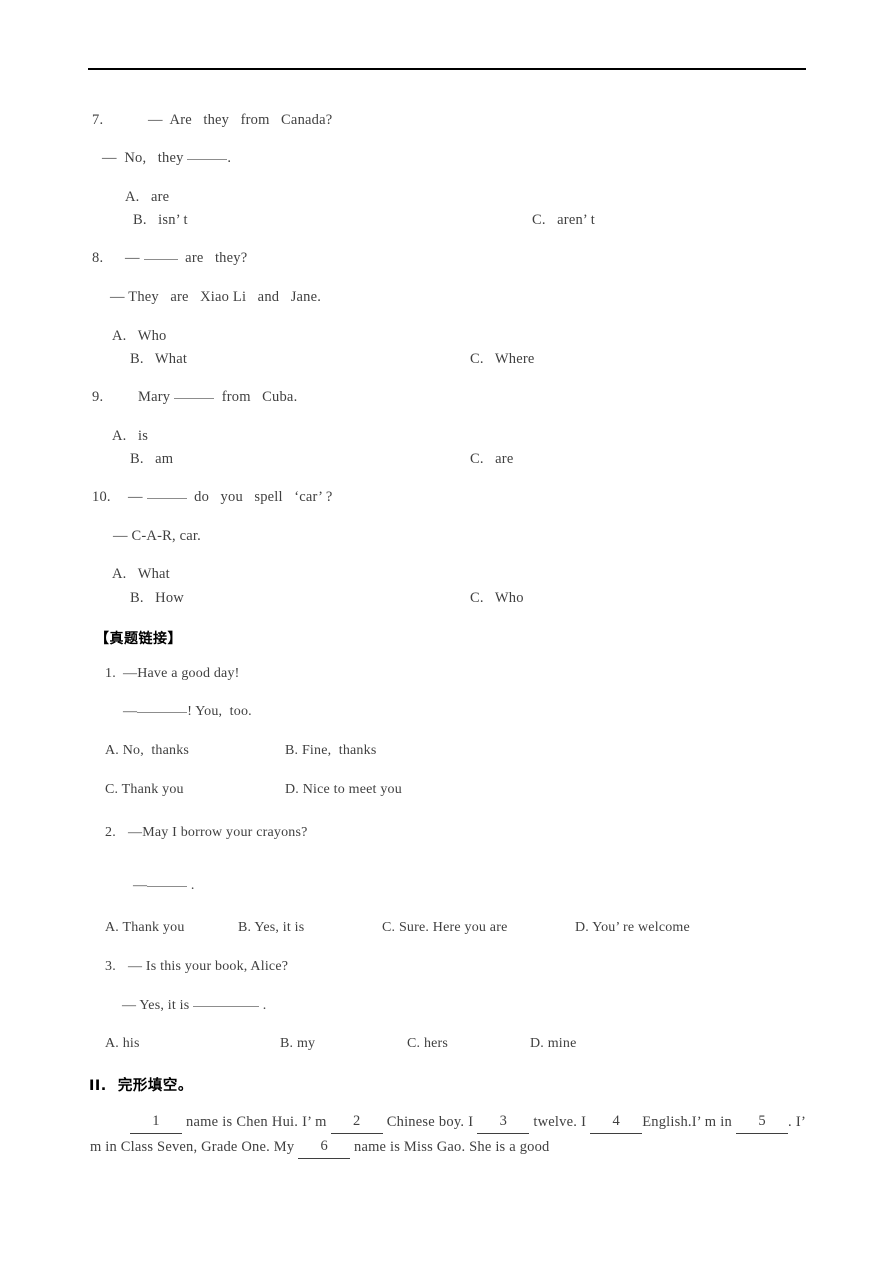 The height and width of the screenshot is (1262, 892). I want to click on question-9-option-c: C. are, so click(491, 459).